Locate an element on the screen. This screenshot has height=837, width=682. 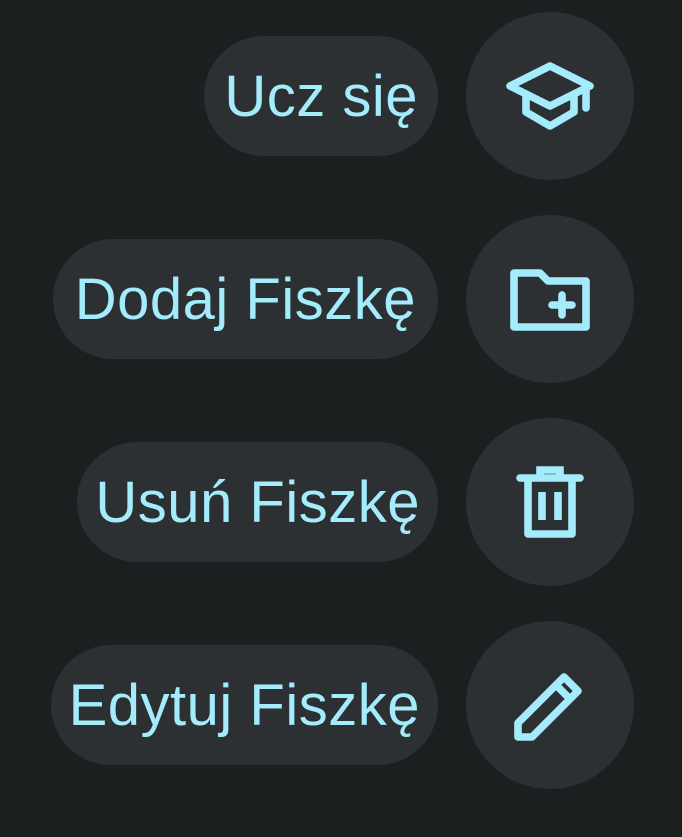
delete-card-button is located at coordinates (550, 502).